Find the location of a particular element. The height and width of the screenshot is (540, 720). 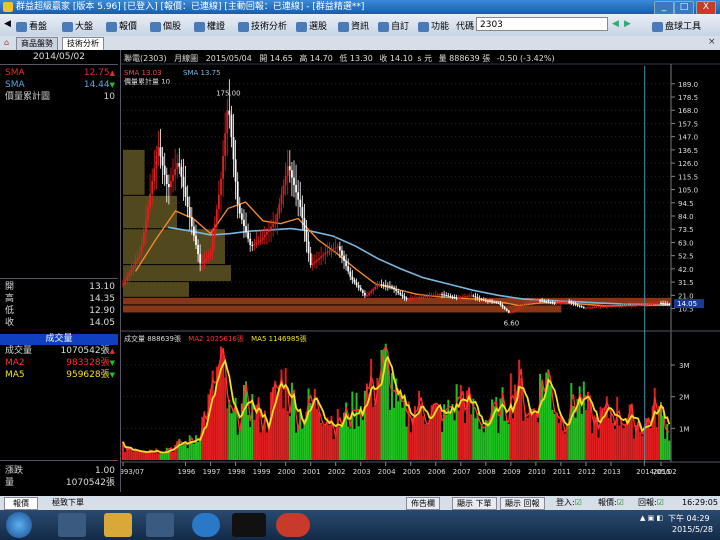

menu-toggle-icon: ◀ is located at coordinates (7, 24).